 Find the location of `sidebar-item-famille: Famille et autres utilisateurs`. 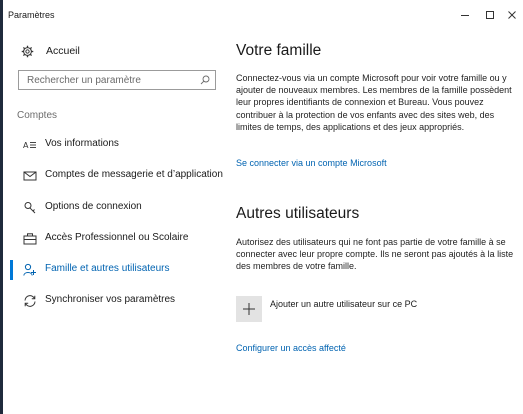

sidebar-item-famille: Famille et autres utilisateurs is located at coordinates (114, 270).